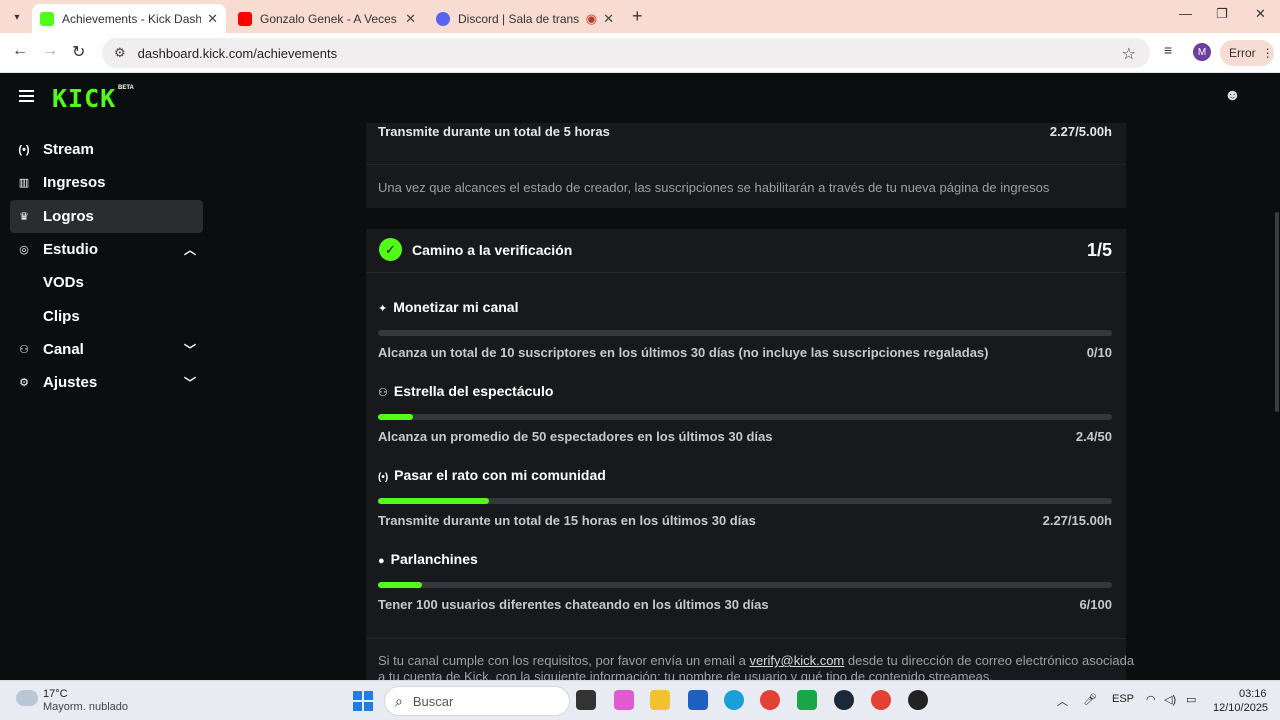  Describe the element at coordinates (477, 701) in the screenshot. I see `taskbar-search: ⌕ Buscar` at that location.